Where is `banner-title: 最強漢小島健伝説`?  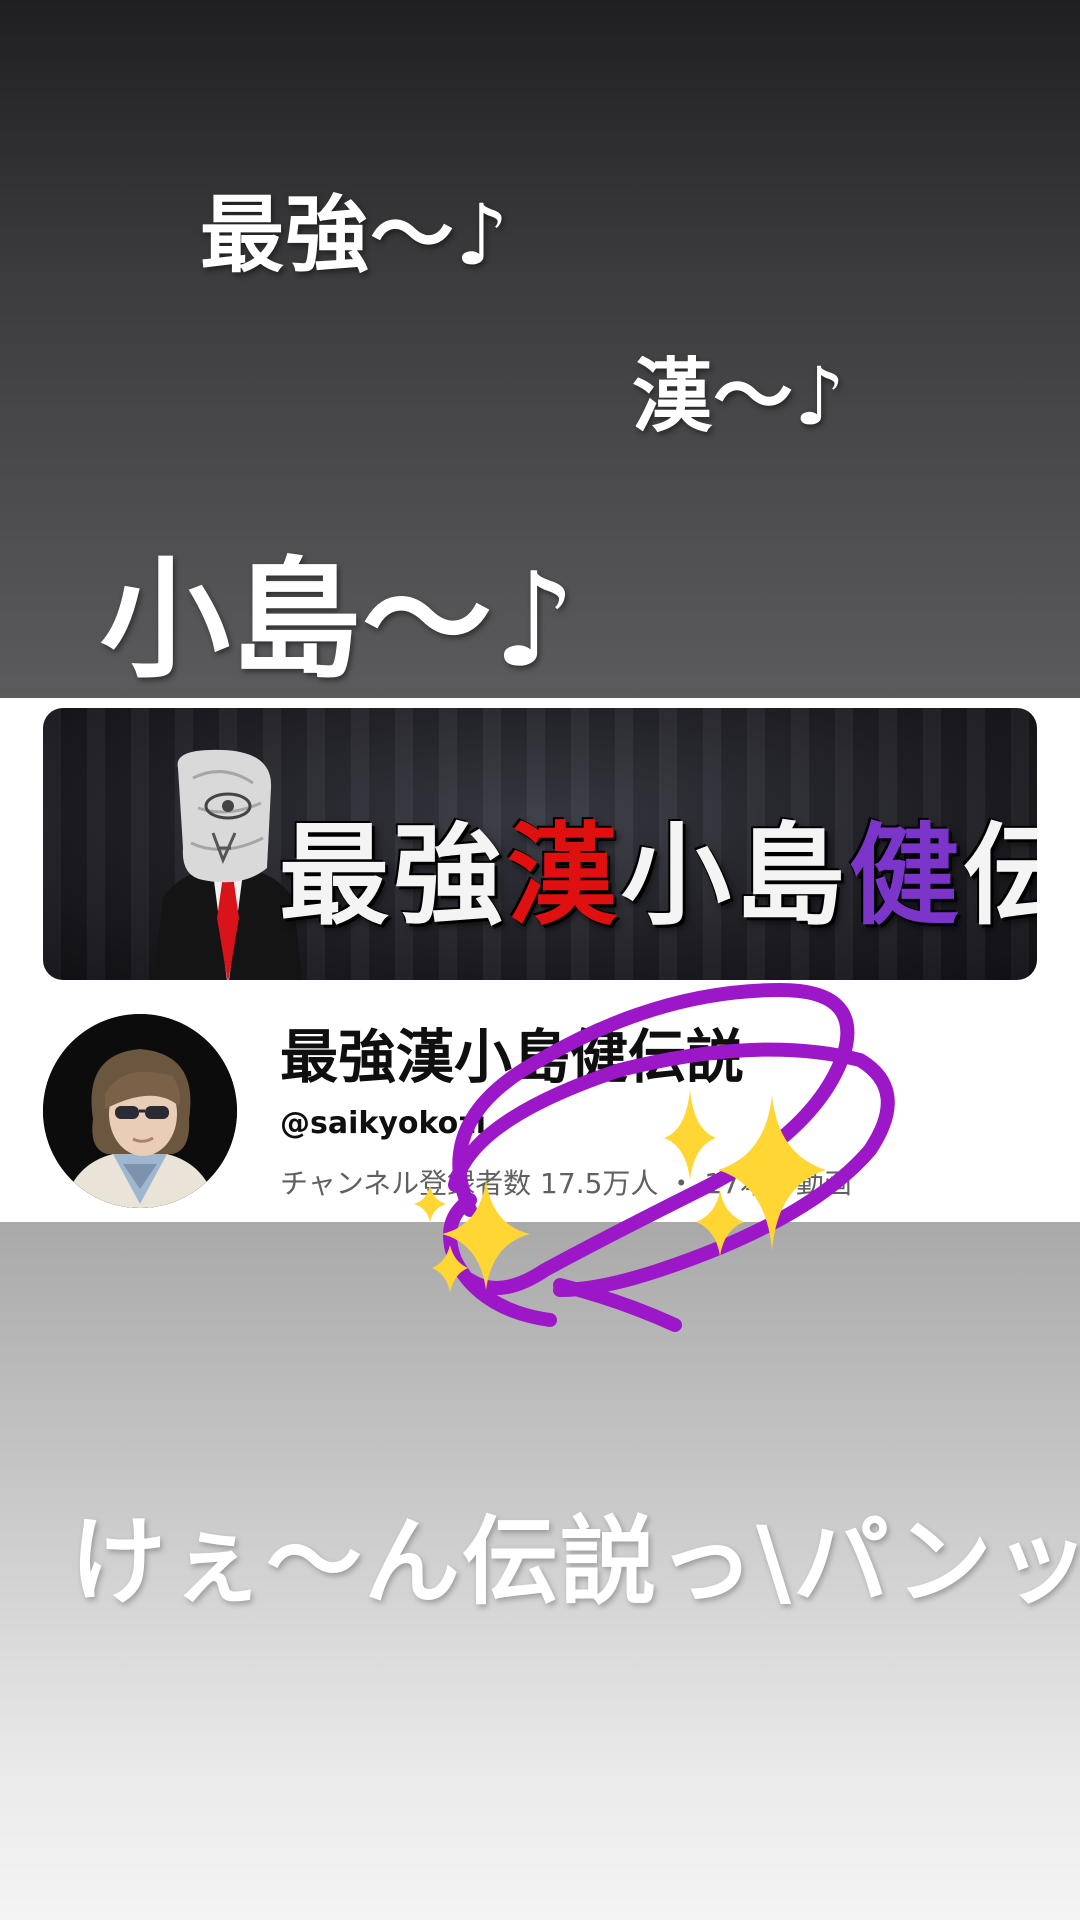 banner-title: 最強漢小島健伝説 is located at coordinates (658, 866).